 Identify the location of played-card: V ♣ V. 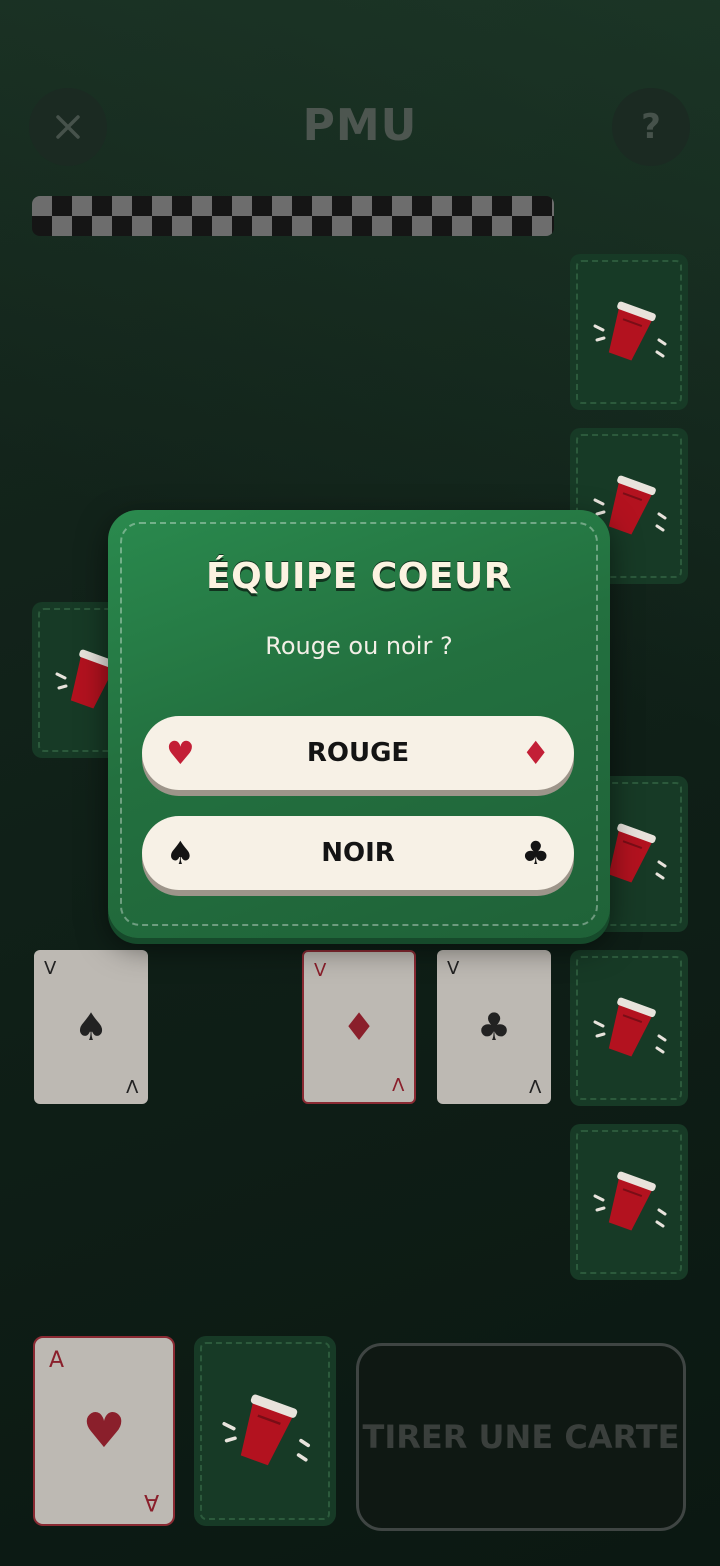
(494, 1027).